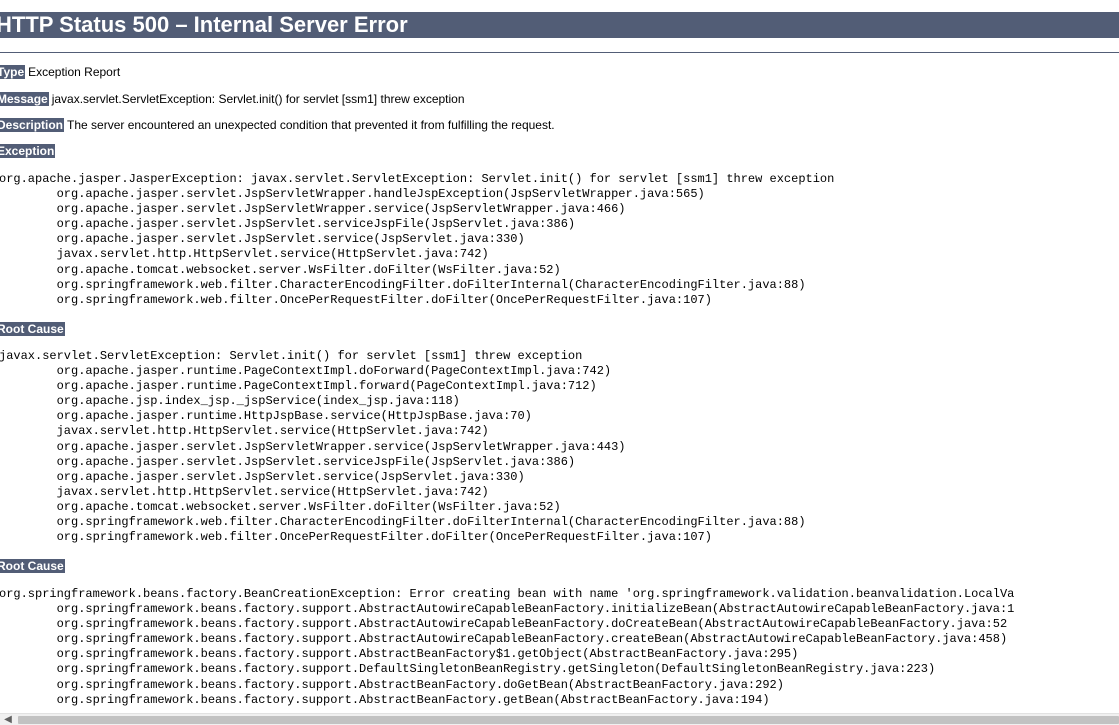  I want to click on type-value: Exception Report, so click(74, 72).